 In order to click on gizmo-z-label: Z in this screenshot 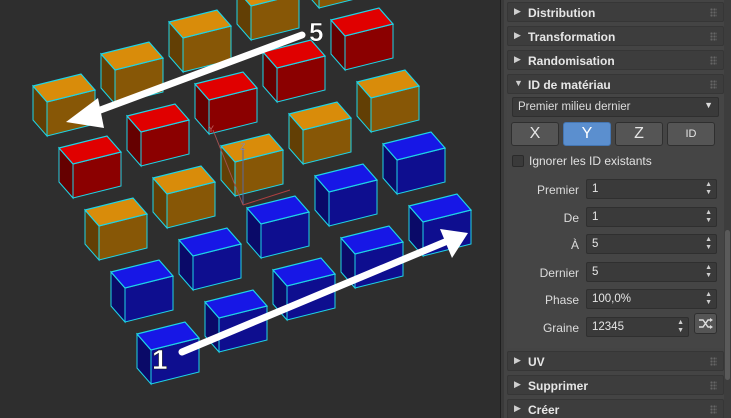, I will do `click(243, 147)`.